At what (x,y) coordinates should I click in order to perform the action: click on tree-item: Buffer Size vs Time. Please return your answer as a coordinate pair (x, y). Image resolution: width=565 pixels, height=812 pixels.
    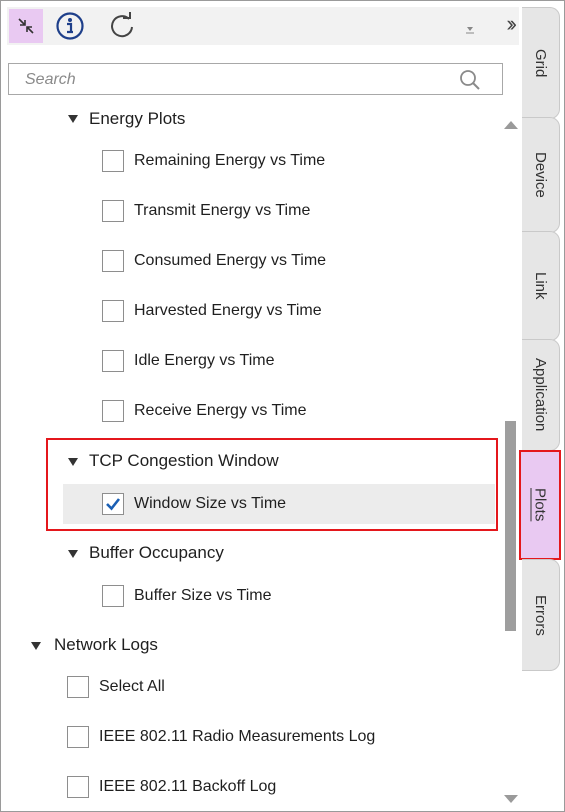
    Looking at the image, I should click on (257, 596).